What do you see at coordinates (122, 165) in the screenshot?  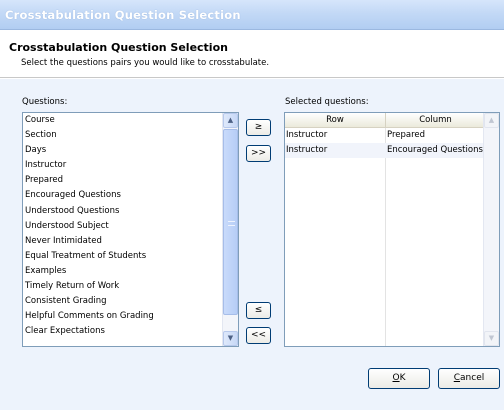 I see `list-item: Instructor` at bounding box center [122, 165].